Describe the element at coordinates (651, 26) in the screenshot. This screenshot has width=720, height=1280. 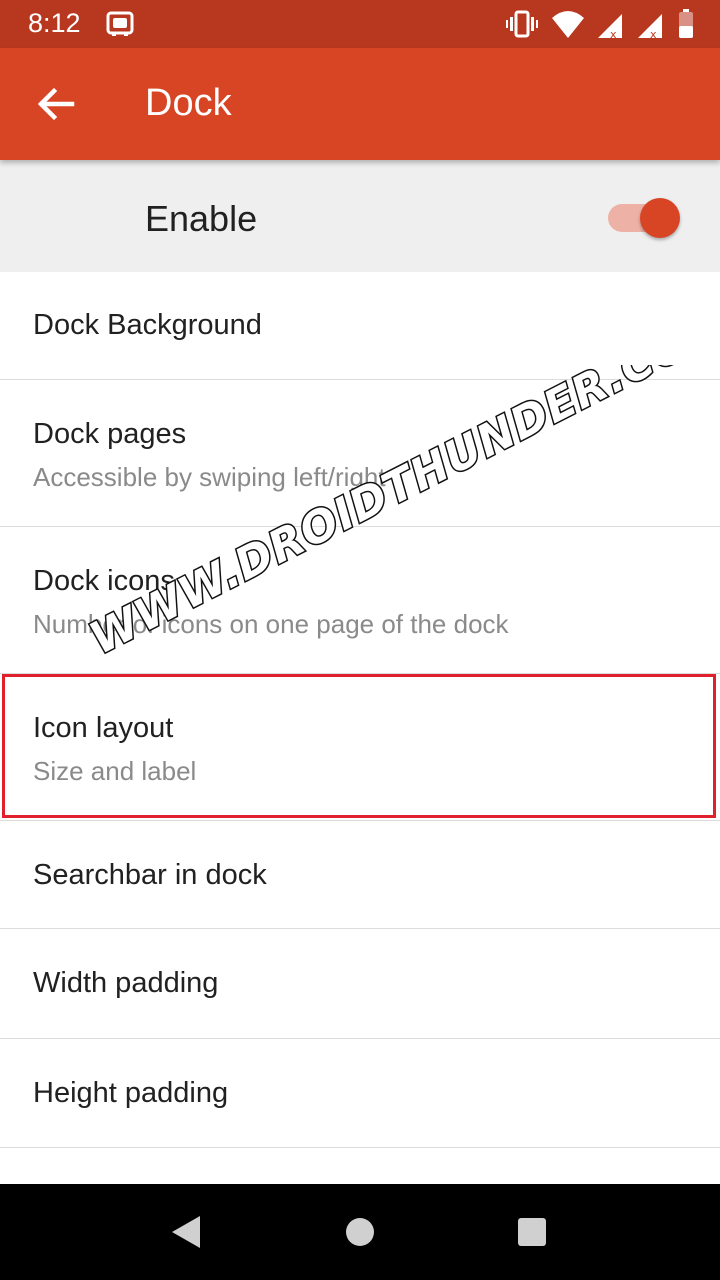
I see `signal-icon-2: x` at that location.